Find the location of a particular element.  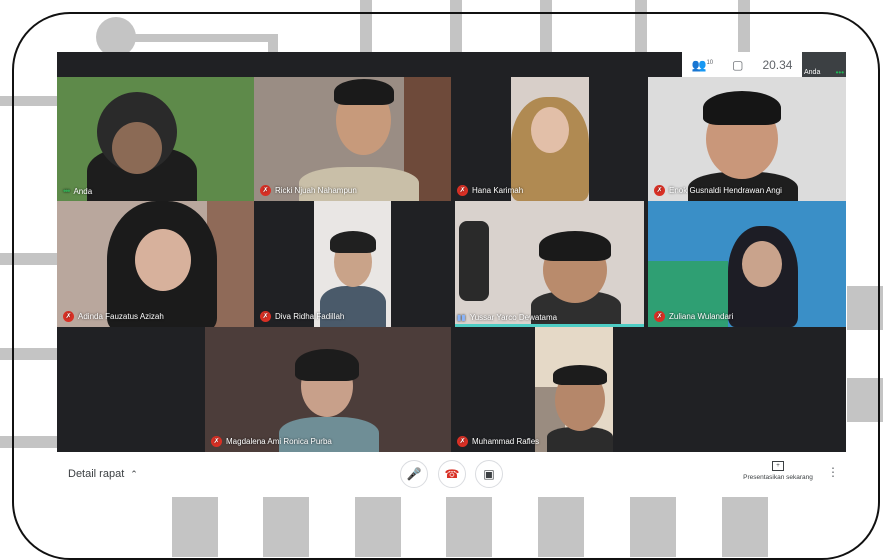

tile-name: ▮▮ Yussar Yarco Dewatama is located at coordinates (507, 317).